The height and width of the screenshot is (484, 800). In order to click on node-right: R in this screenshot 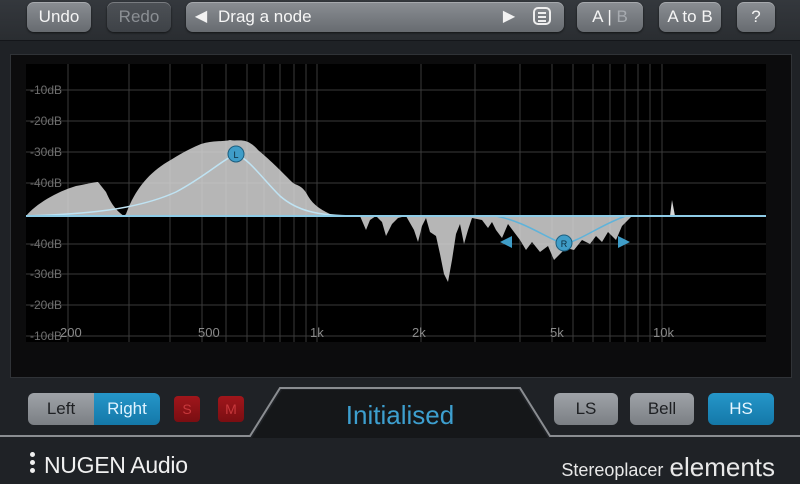, I will do `click(564, 243)`.